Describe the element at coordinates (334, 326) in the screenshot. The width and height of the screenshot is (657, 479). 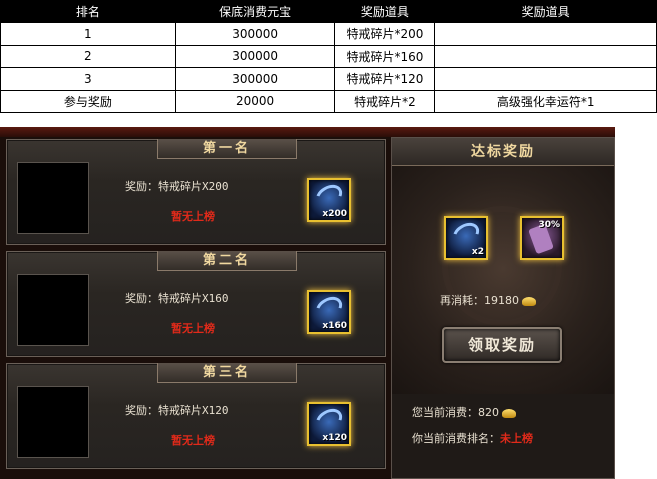
I see `item-quantity: x160` at that location.